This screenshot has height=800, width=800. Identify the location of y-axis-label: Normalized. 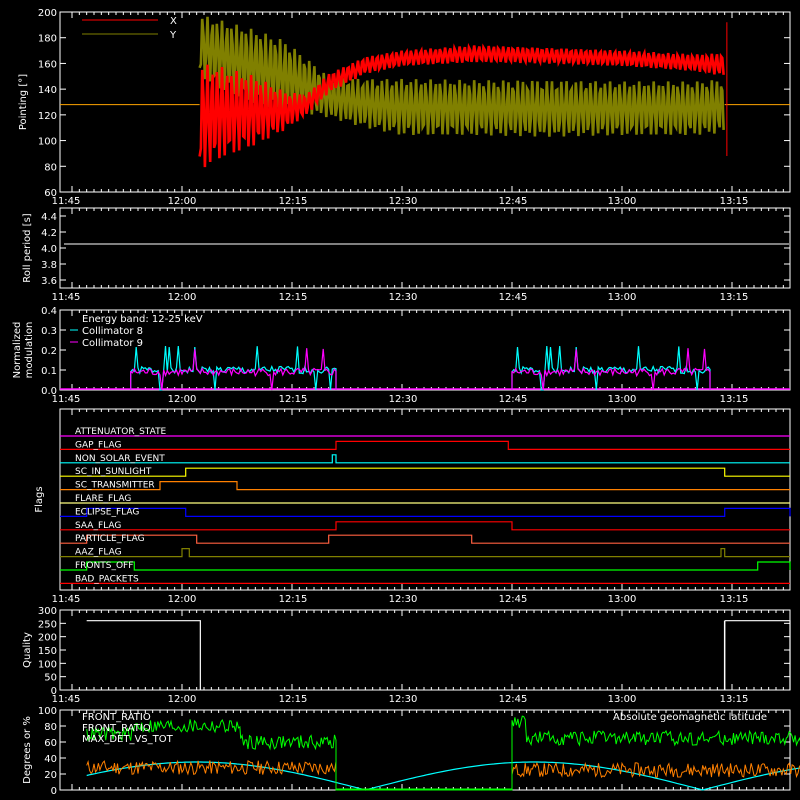
(17, 350).